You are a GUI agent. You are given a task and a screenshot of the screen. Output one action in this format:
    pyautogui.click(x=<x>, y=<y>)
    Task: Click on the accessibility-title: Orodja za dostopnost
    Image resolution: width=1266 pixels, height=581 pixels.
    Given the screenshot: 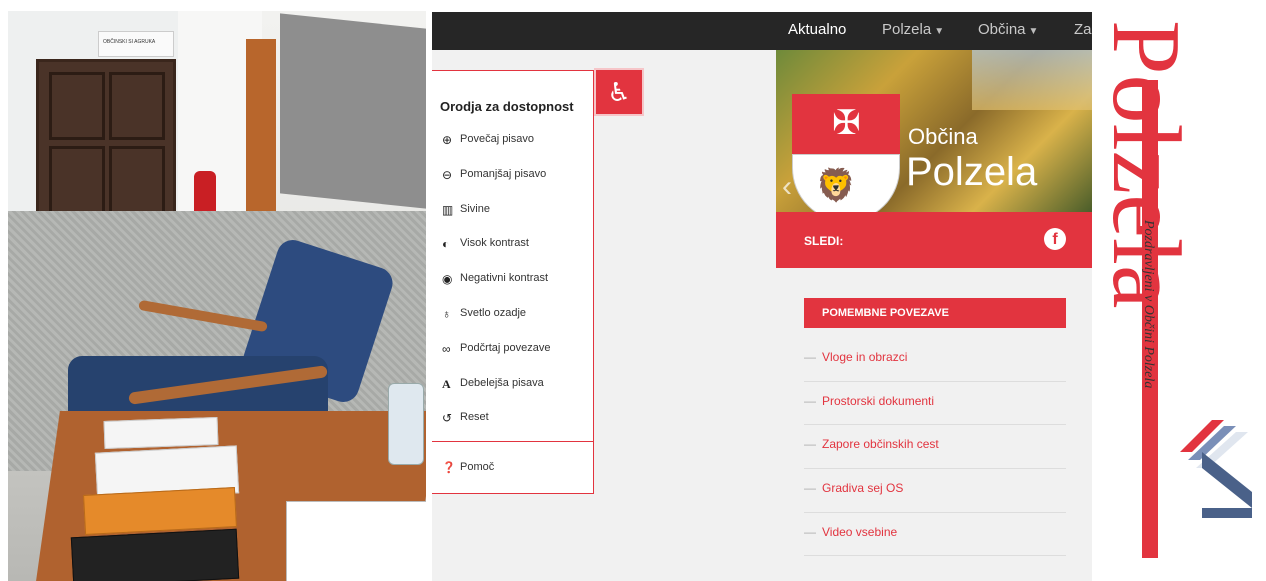 What is the action you would take?
    pyautogui.click(x=507, y=106)
    